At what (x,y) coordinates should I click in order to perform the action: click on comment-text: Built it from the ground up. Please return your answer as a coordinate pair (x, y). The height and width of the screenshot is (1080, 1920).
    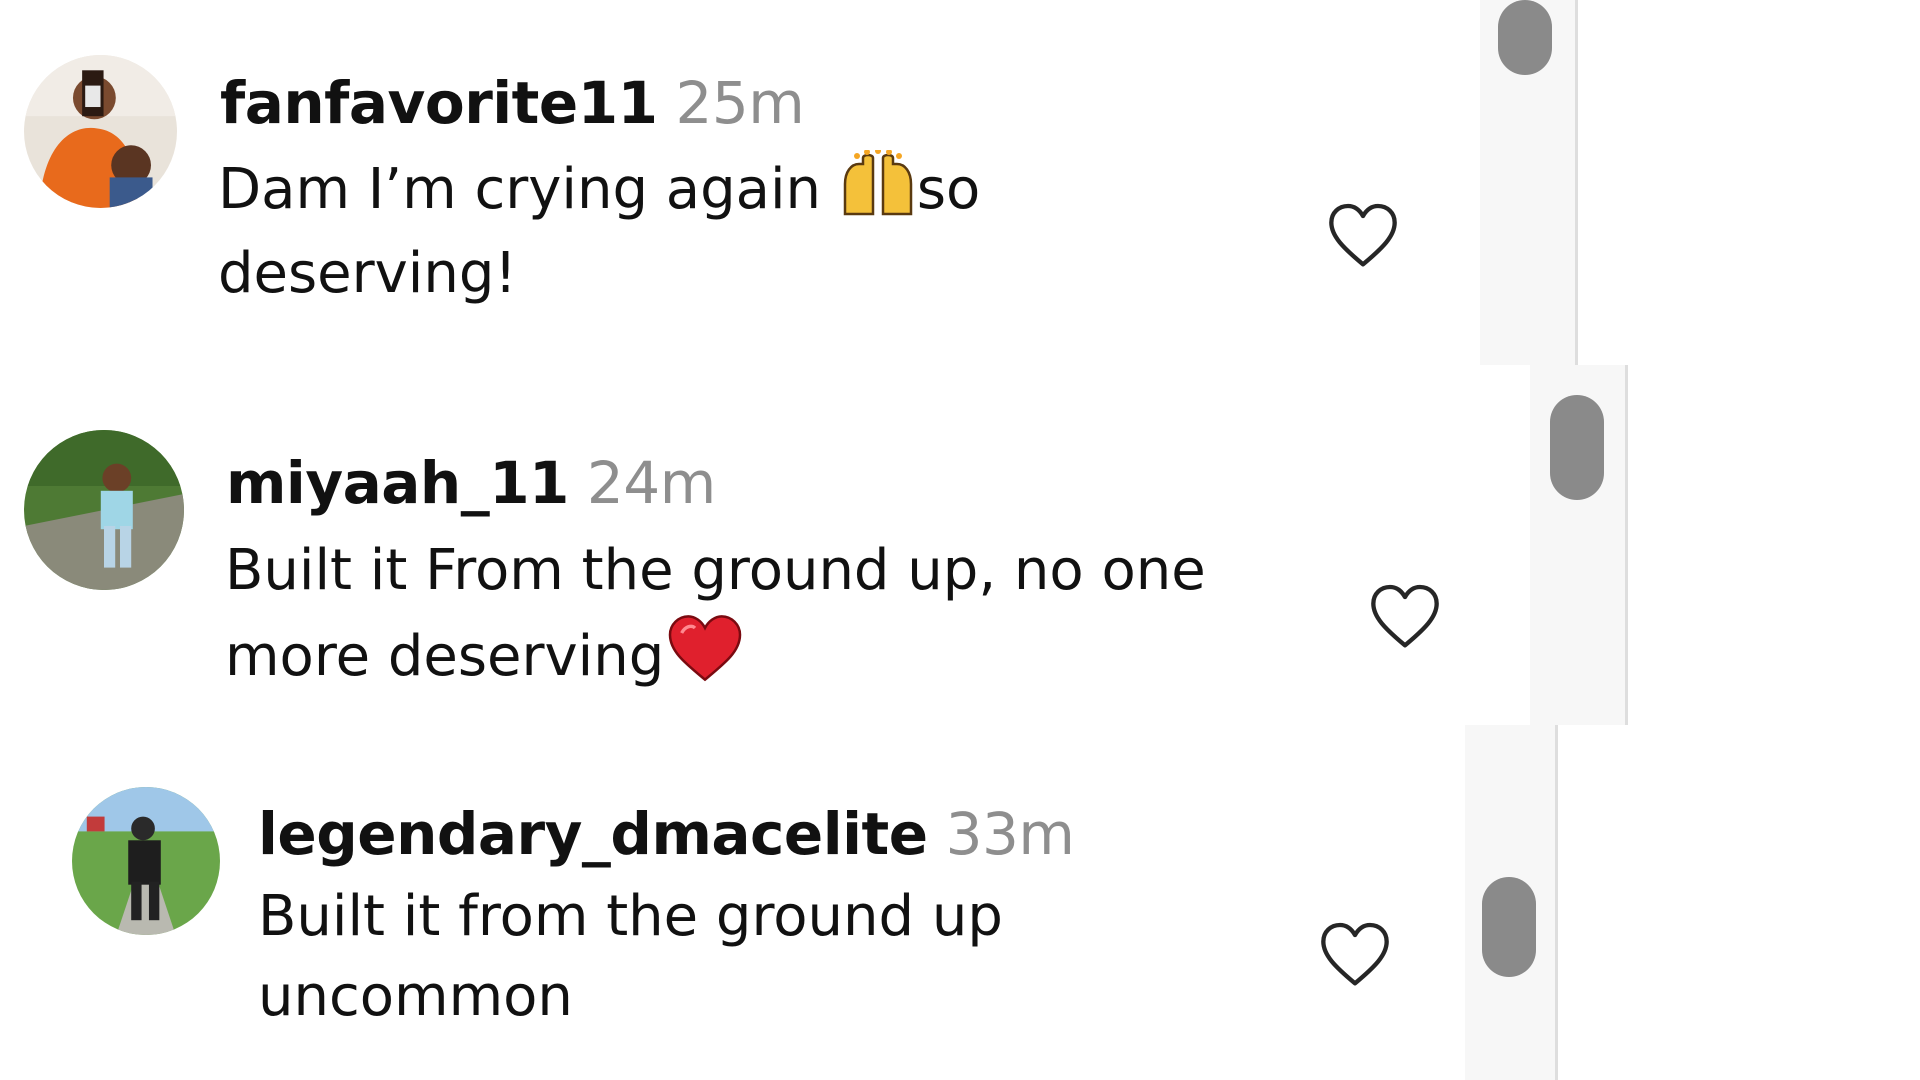
    Looking at the image, I should click on (630, 916).